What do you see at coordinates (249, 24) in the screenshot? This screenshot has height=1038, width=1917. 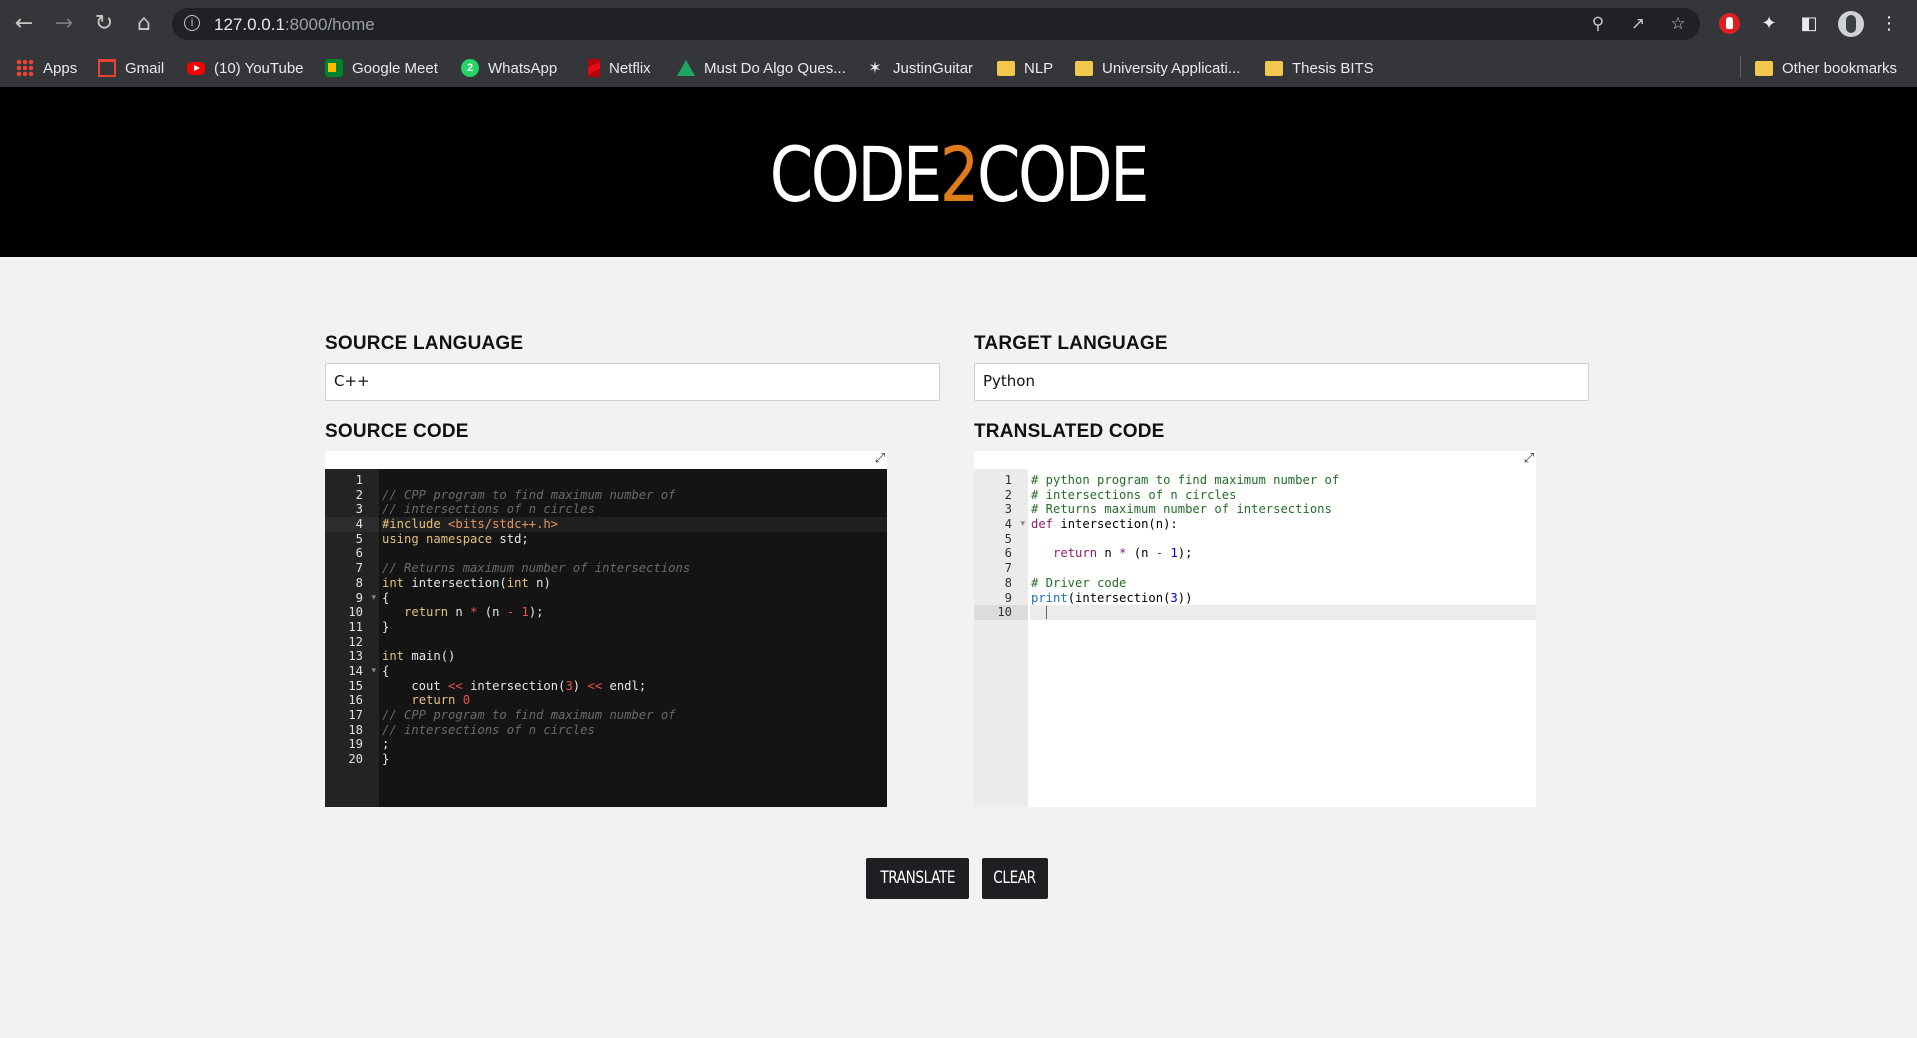 I see `url-host: 127.0.0.1` at bounding box center [249, 24].